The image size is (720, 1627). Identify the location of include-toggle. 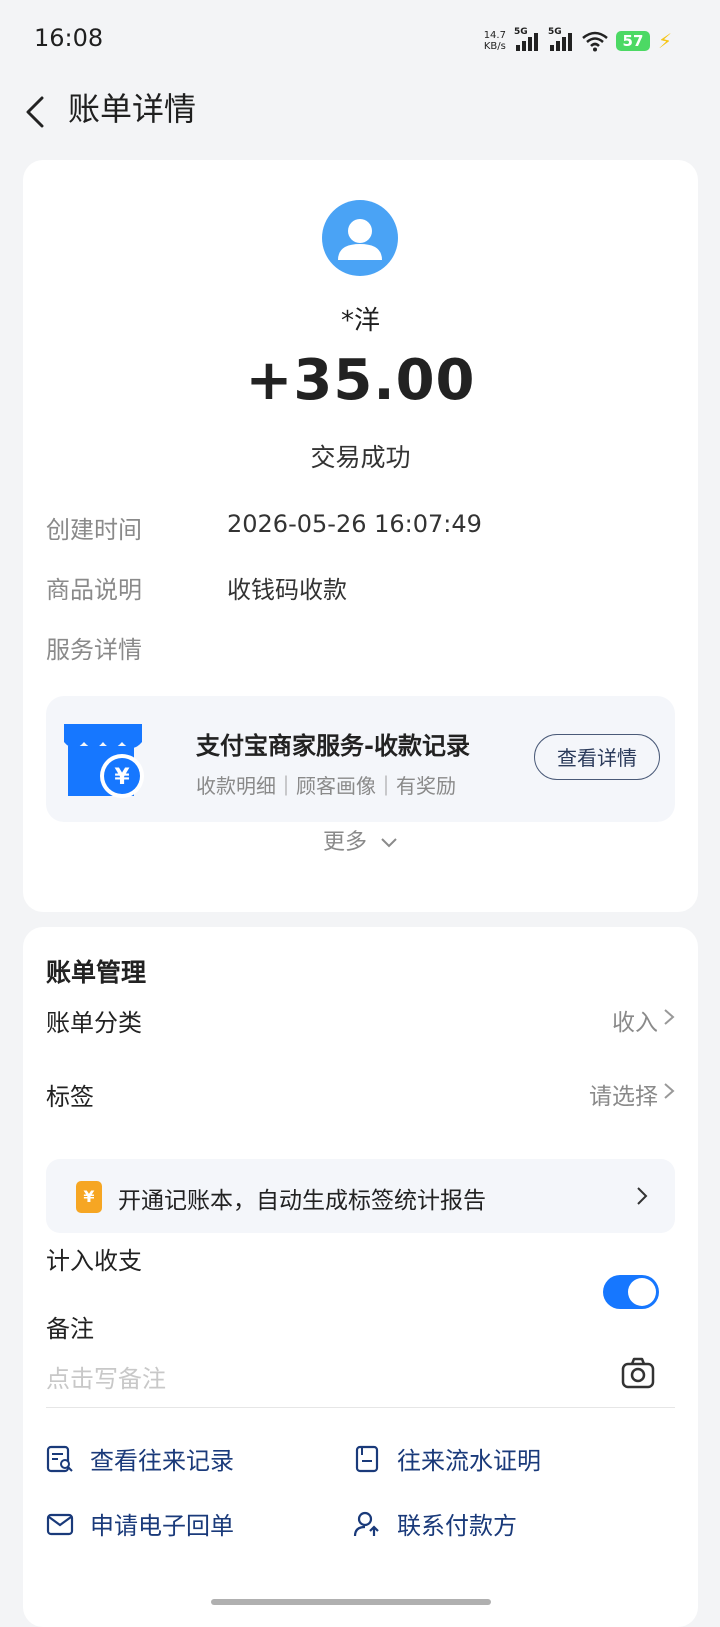
(631, 1292).